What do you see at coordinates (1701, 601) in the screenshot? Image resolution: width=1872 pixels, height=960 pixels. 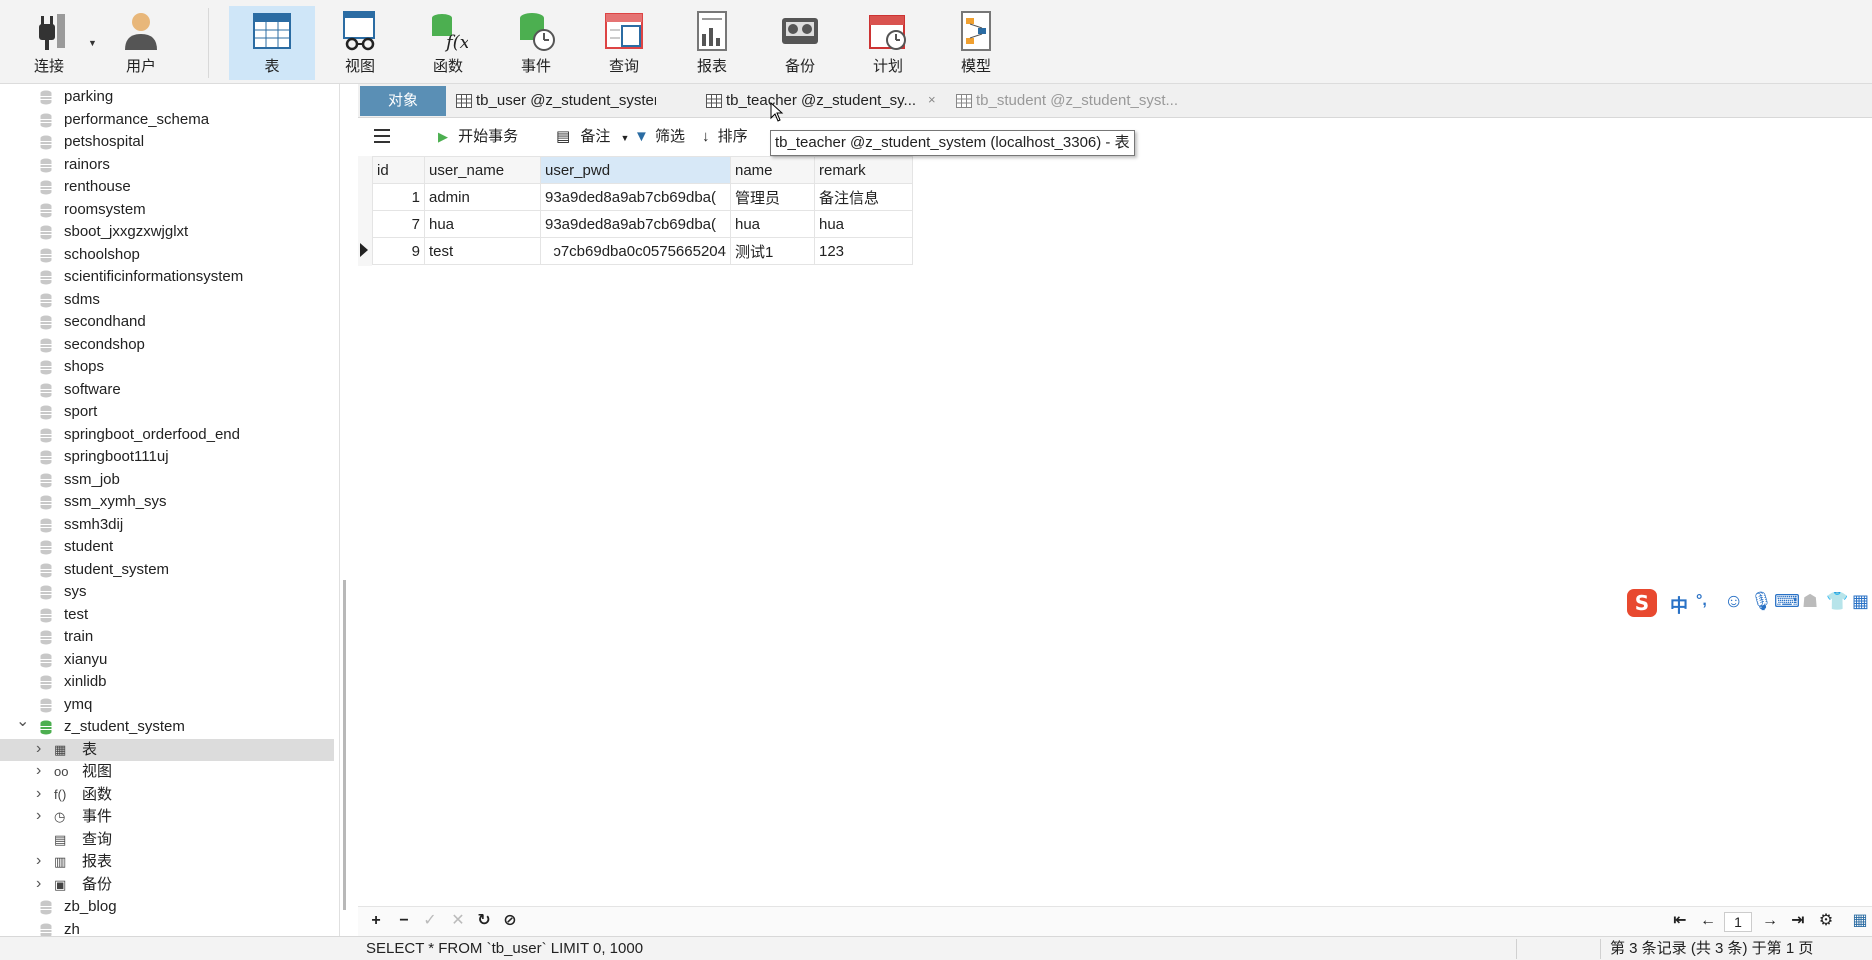 I see `ime-punctuation-label: °,` at bounding box center [1701, 601].